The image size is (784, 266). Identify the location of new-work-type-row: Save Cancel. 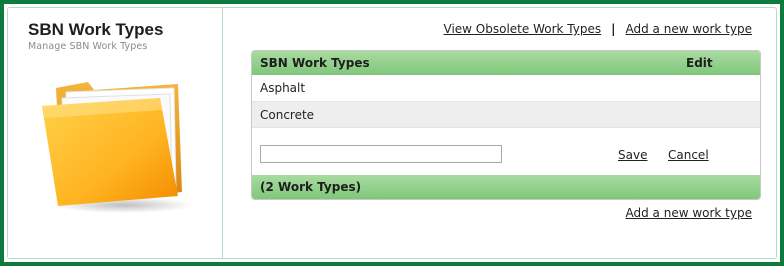
(506, 151).